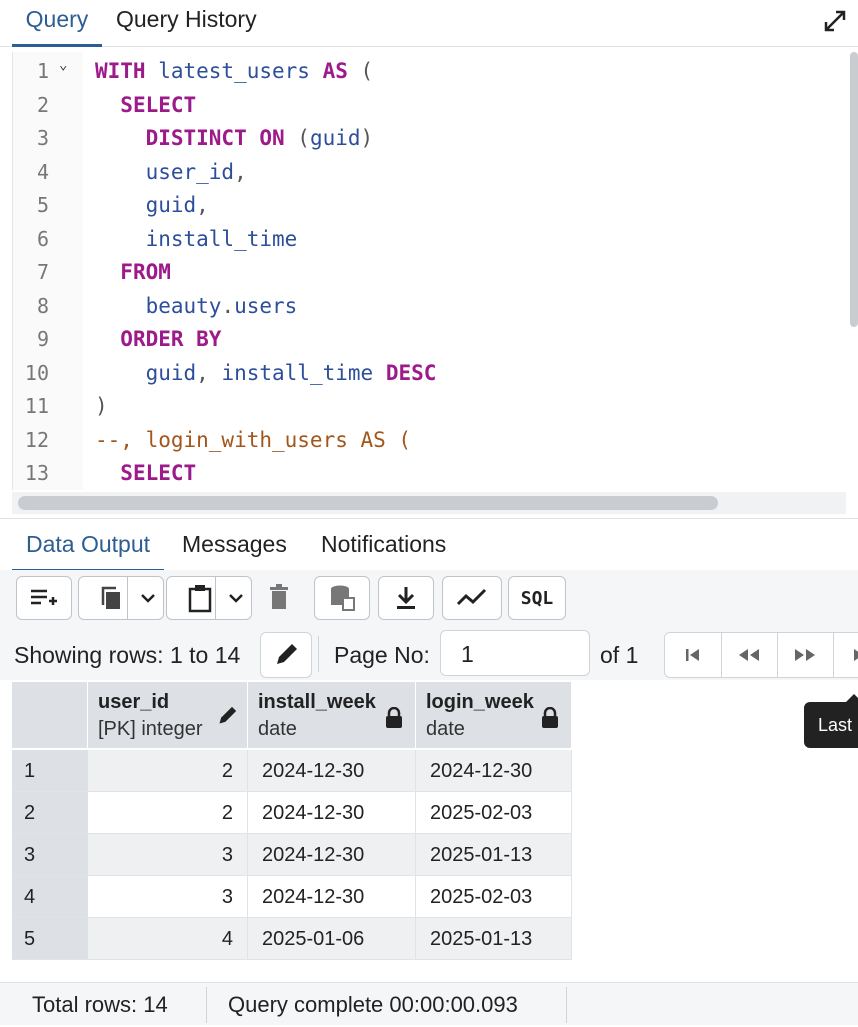 Image resolution: width=858 pixels, height=1027 pixels. Describe the element at coordinates (317, 702) in the screenshot. I see `column-name: install_week` at that location.